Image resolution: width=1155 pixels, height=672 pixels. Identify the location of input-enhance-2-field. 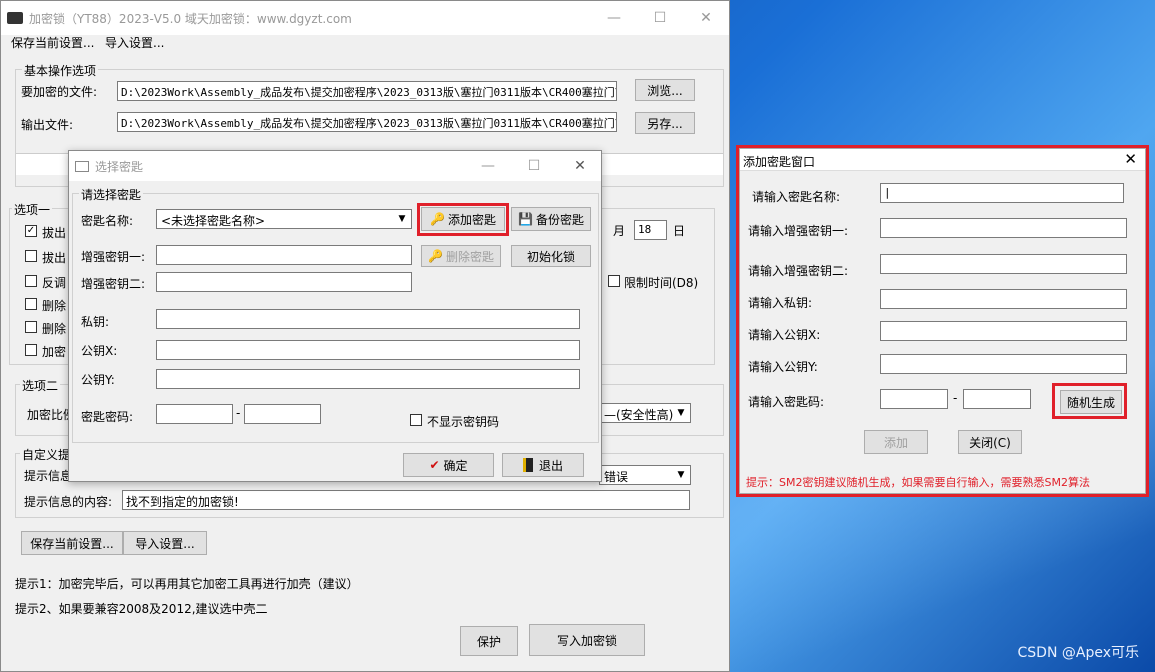
(1003, 264).